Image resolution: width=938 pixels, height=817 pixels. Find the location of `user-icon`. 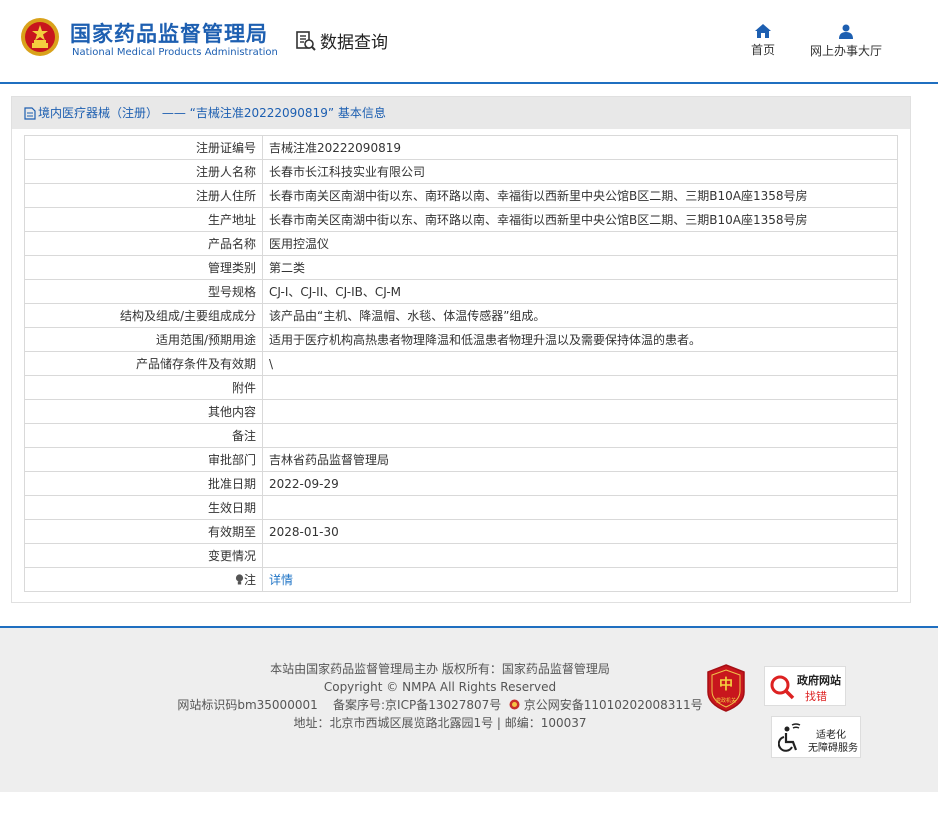

user-icon is located at coordinates (846, 31).